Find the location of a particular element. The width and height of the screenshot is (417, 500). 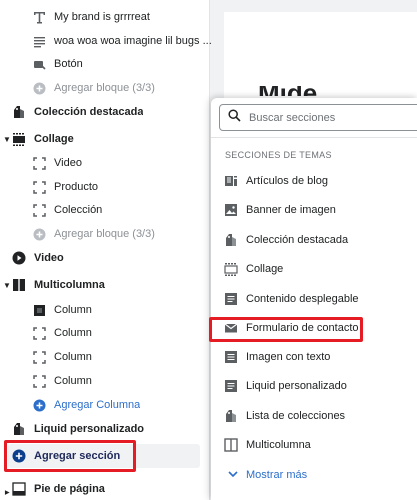

section-custom-liquid: Liquid personalizado is located at coordinates (115, 429).